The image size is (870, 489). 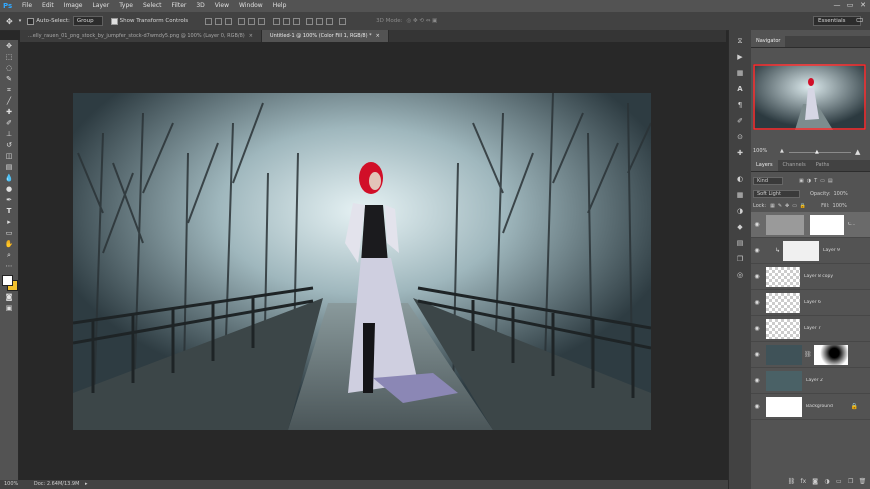 I want to click on clone-source-icon: ⊙, so click(x=740, y=137).